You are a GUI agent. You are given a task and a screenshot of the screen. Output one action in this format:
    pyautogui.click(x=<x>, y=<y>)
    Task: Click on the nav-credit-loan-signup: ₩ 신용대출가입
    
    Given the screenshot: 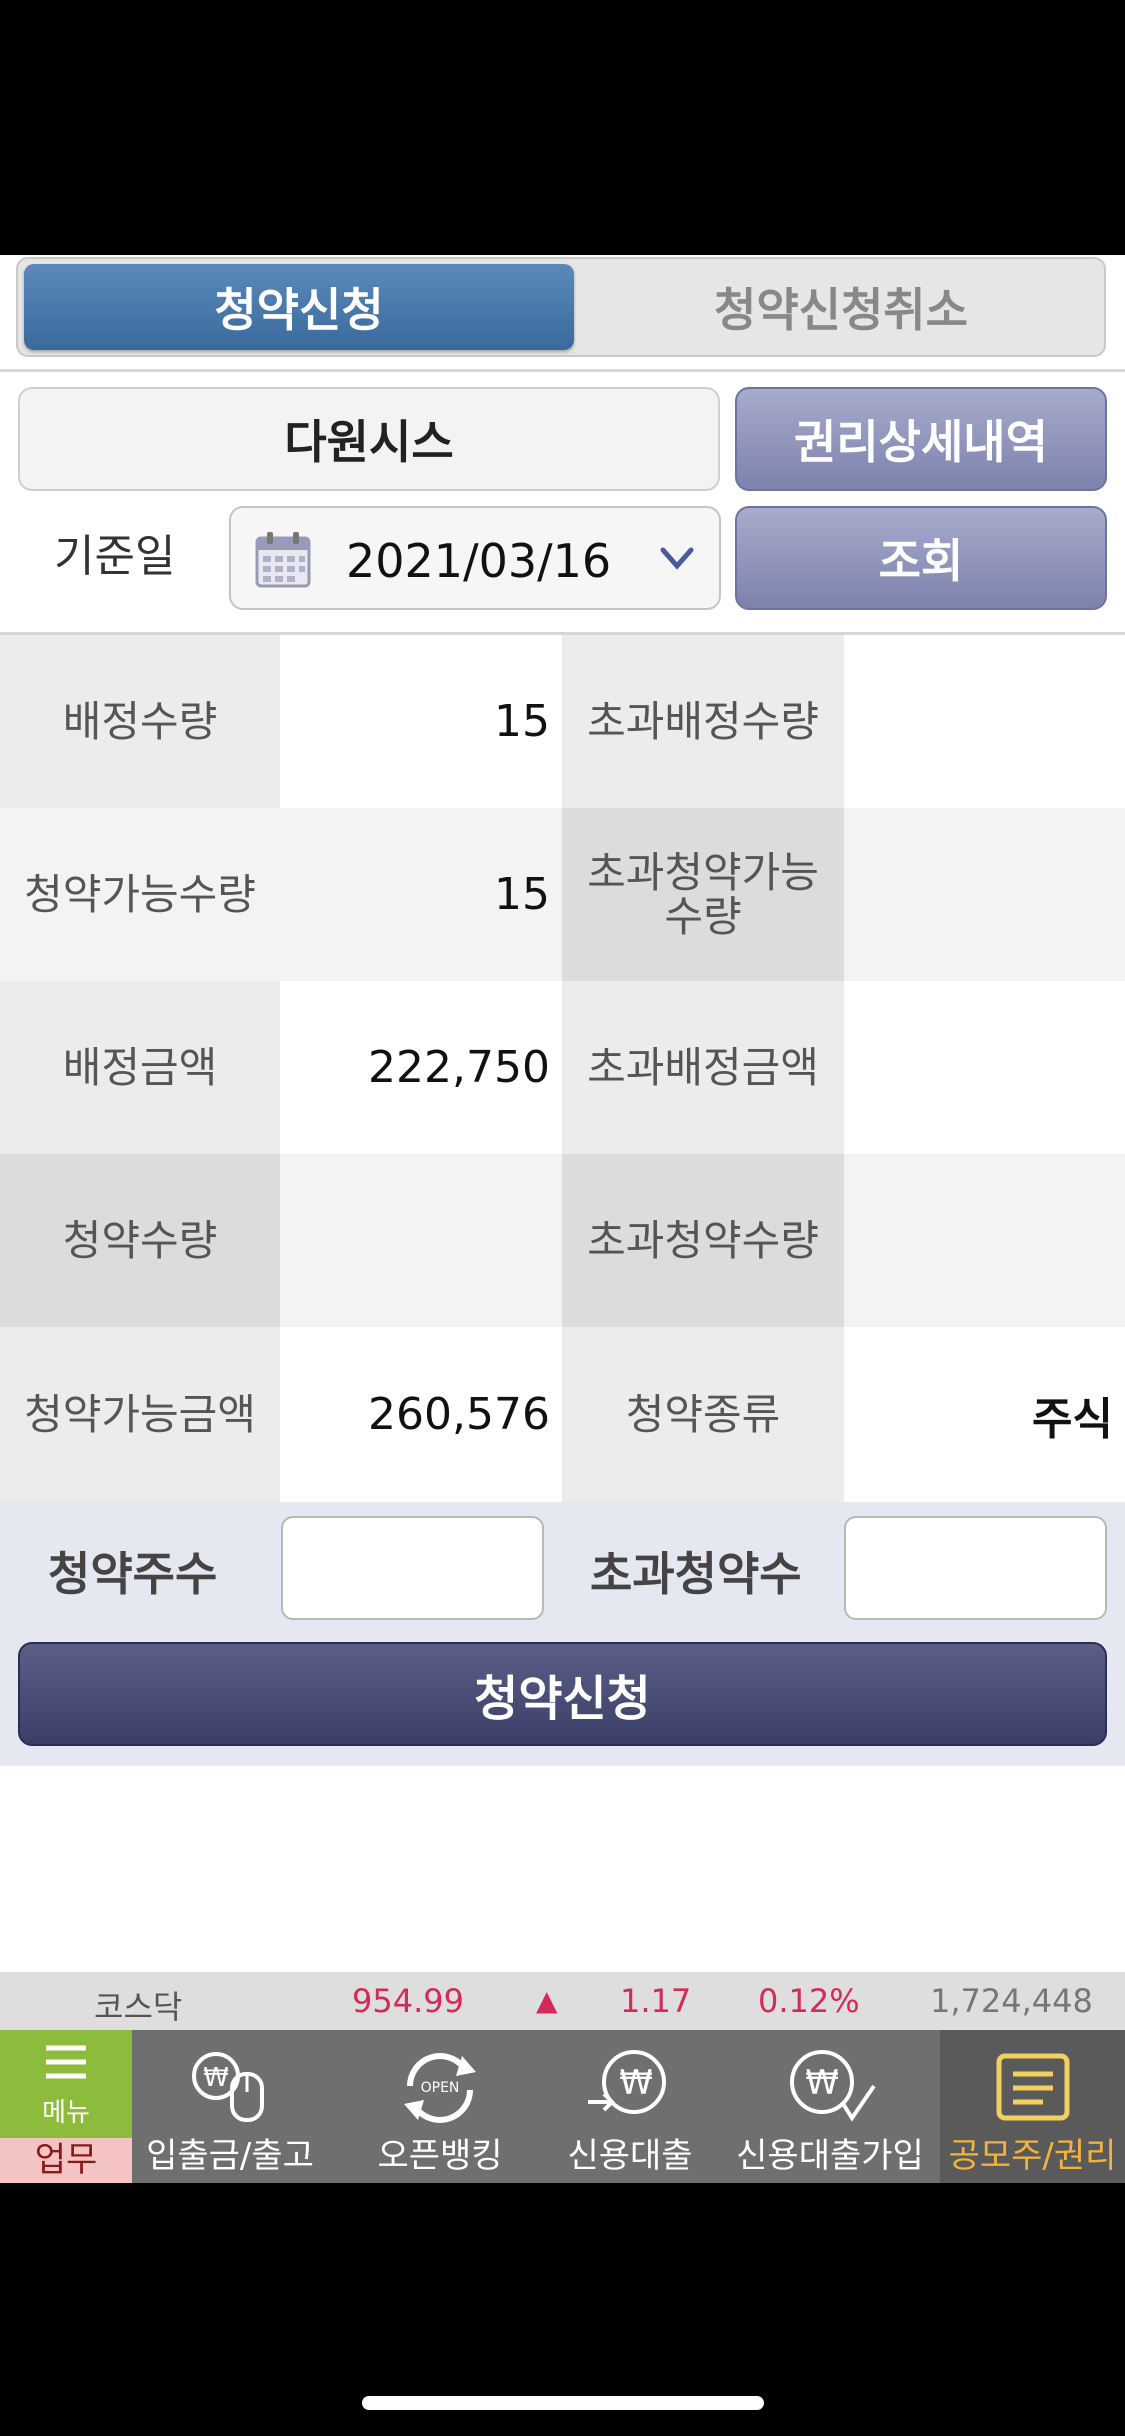 What is the action you would take?
    pyautogui.click(x=830, y=2106)
    